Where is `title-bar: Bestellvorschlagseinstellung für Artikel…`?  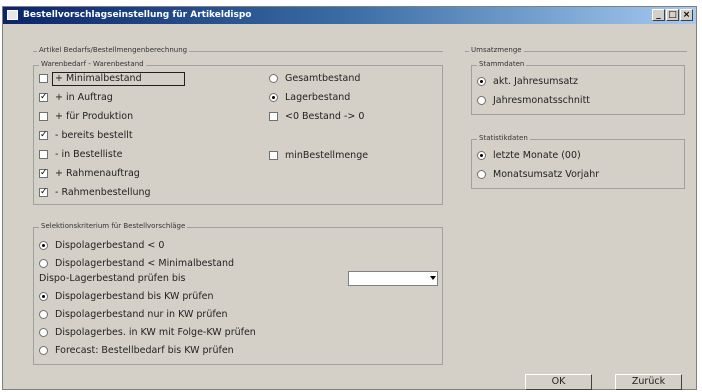 title-bar: Bestellvorschlagseinstellung für Artikel… is located at coordinates (349, 15).